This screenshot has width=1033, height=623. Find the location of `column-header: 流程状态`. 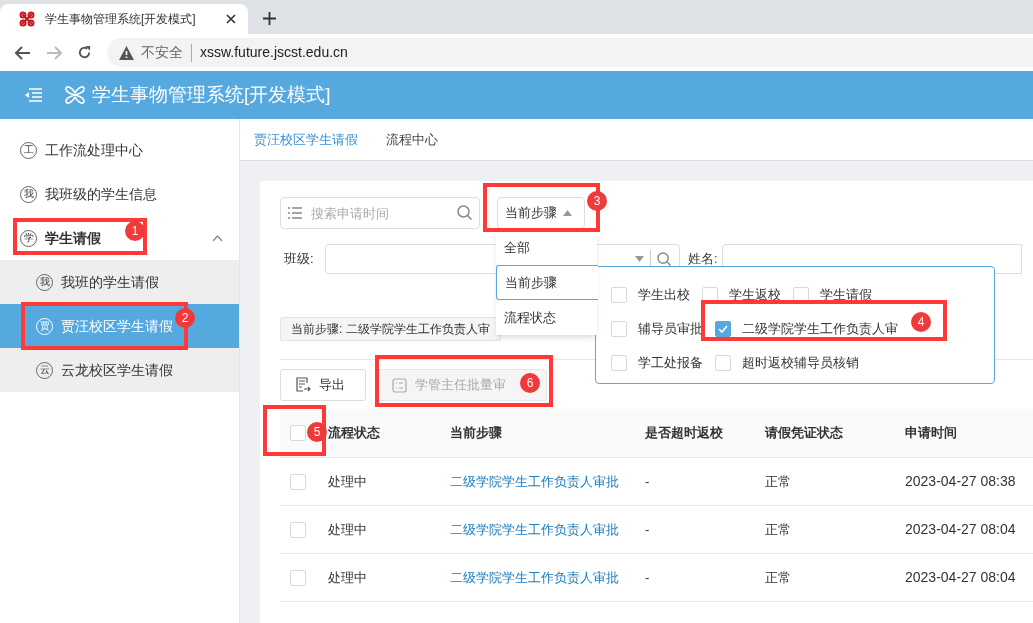

column-header: 流程状态 is located at coordinates (354, 433).